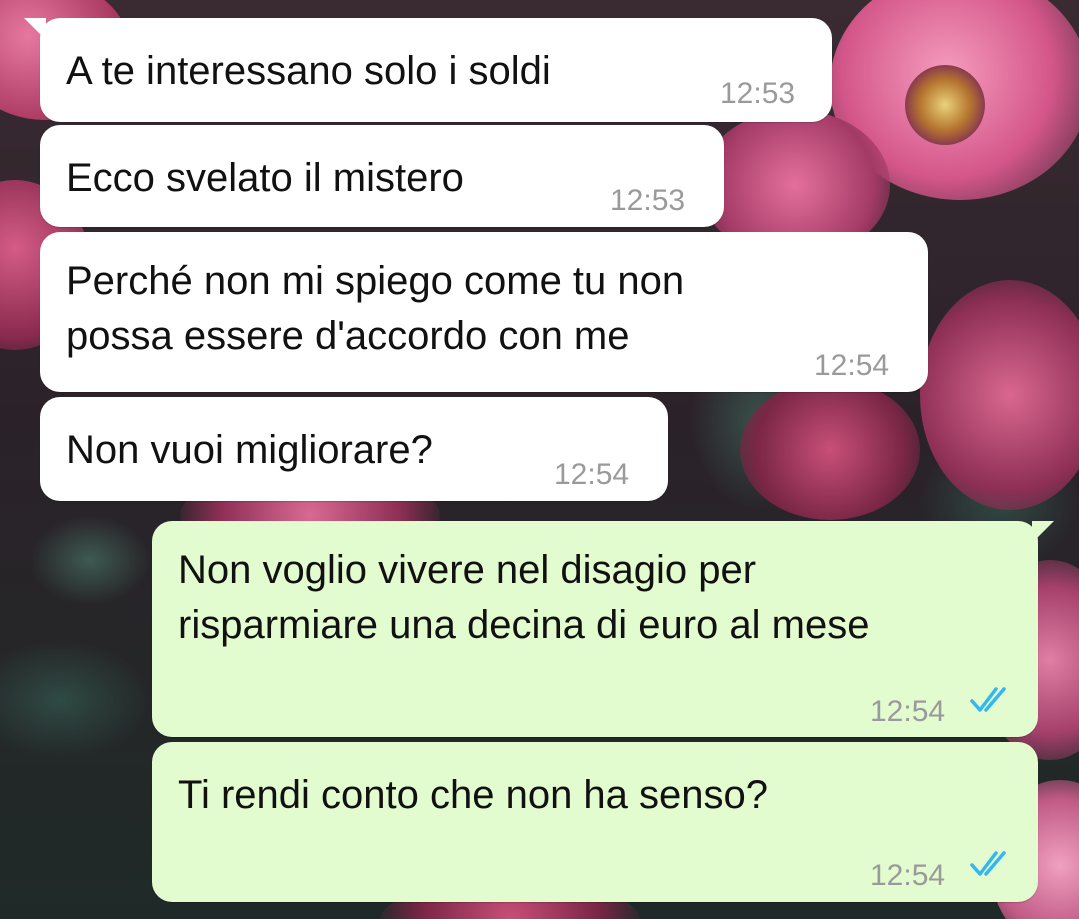 This screenshot has height=919, width=1079. What do you see at coordinates (265, 178) in the screenshot?
I see `message-text: Ecco svelato il mistero` at bounding box center [265, 178].